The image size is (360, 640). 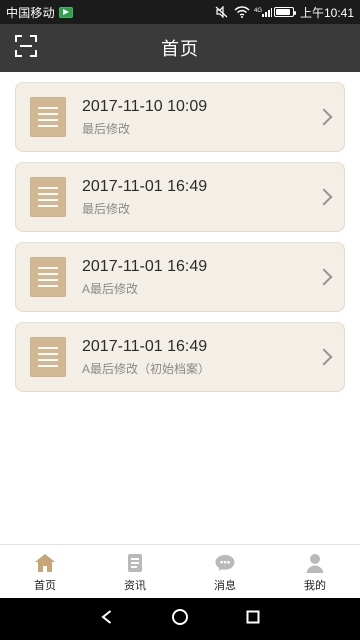 What do you see at coordinates (315, 586) in the screenshot?
I see `tab-label-profile: 我的` at bounding box center [315, 586].